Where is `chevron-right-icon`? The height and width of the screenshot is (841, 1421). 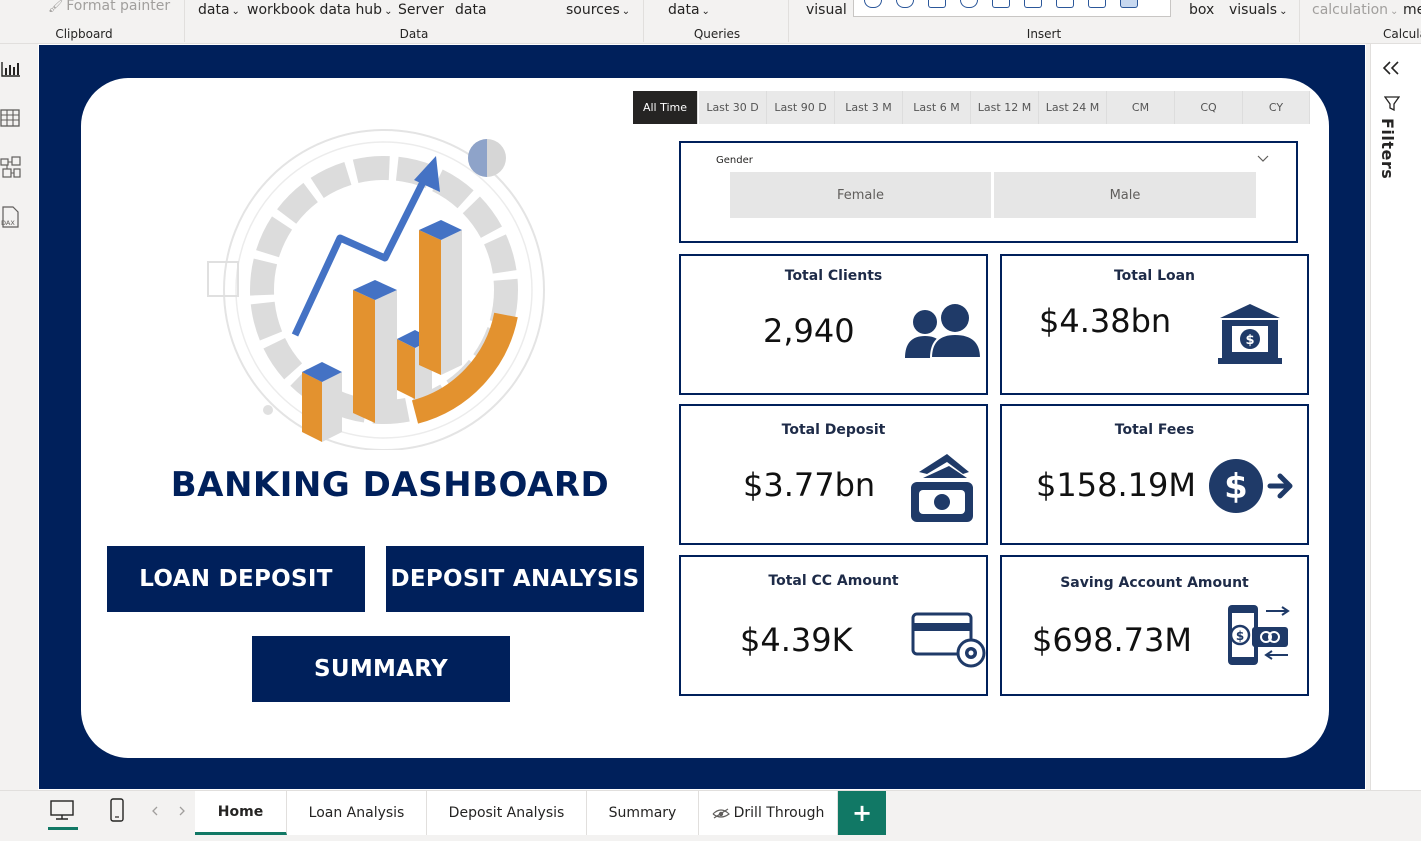
chevron-right-icon is located at coordinates (182, 811).